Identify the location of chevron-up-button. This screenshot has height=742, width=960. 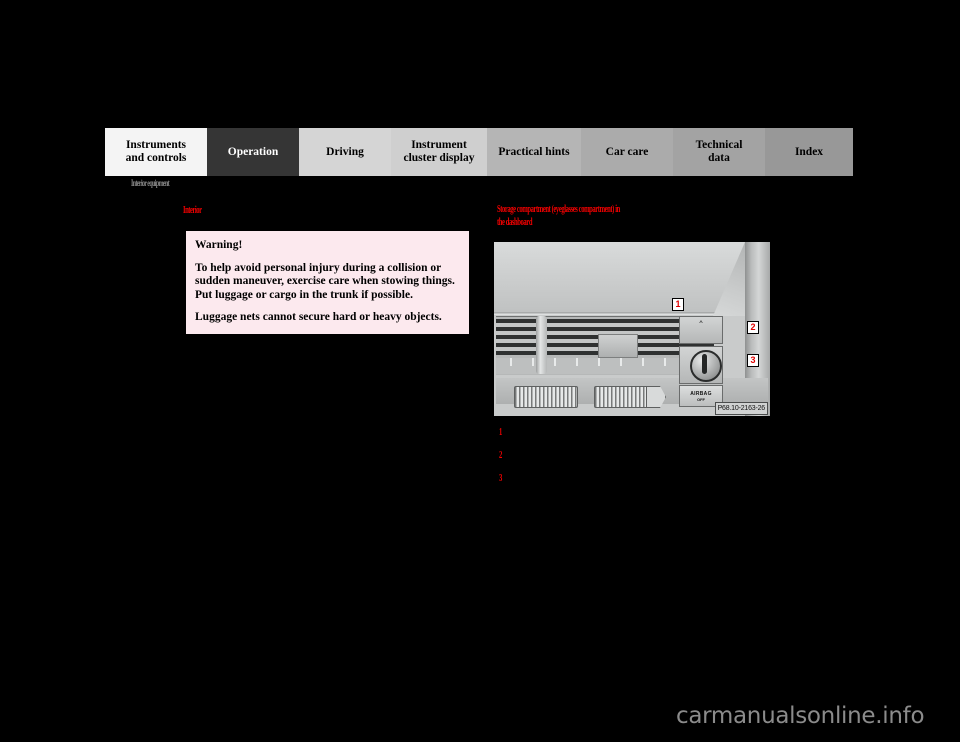
(701, 330).